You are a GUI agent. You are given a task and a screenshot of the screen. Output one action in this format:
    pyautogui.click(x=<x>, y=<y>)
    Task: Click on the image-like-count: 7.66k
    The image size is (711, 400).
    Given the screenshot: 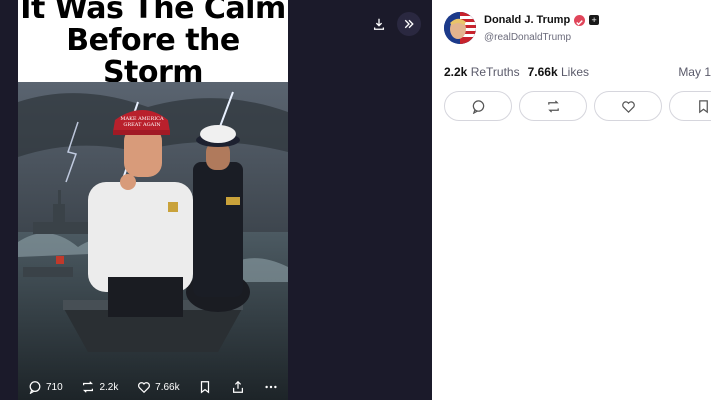 What is the action you would take?
    pyautogui.click(x=167, y=387)
    